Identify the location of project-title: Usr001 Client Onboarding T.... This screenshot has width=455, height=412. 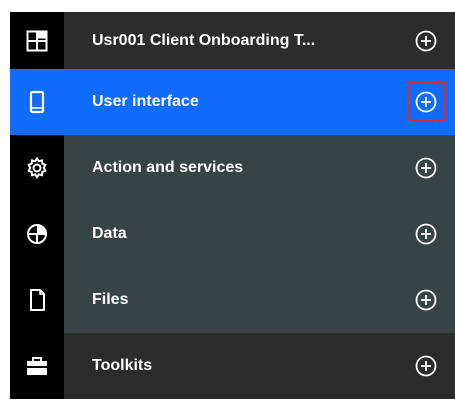
(204, 40).